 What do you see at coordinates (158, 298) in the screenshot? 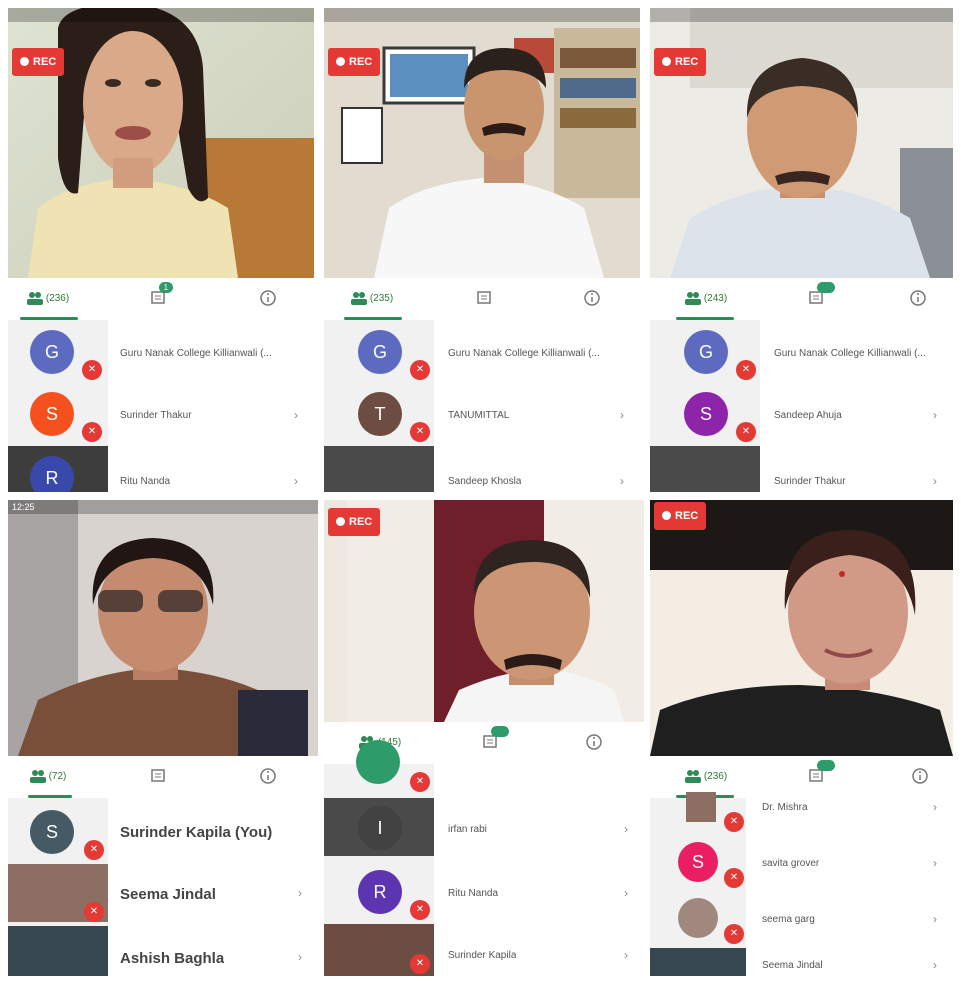
I see `tab-chat: 1` at bounding box center [158, 298].